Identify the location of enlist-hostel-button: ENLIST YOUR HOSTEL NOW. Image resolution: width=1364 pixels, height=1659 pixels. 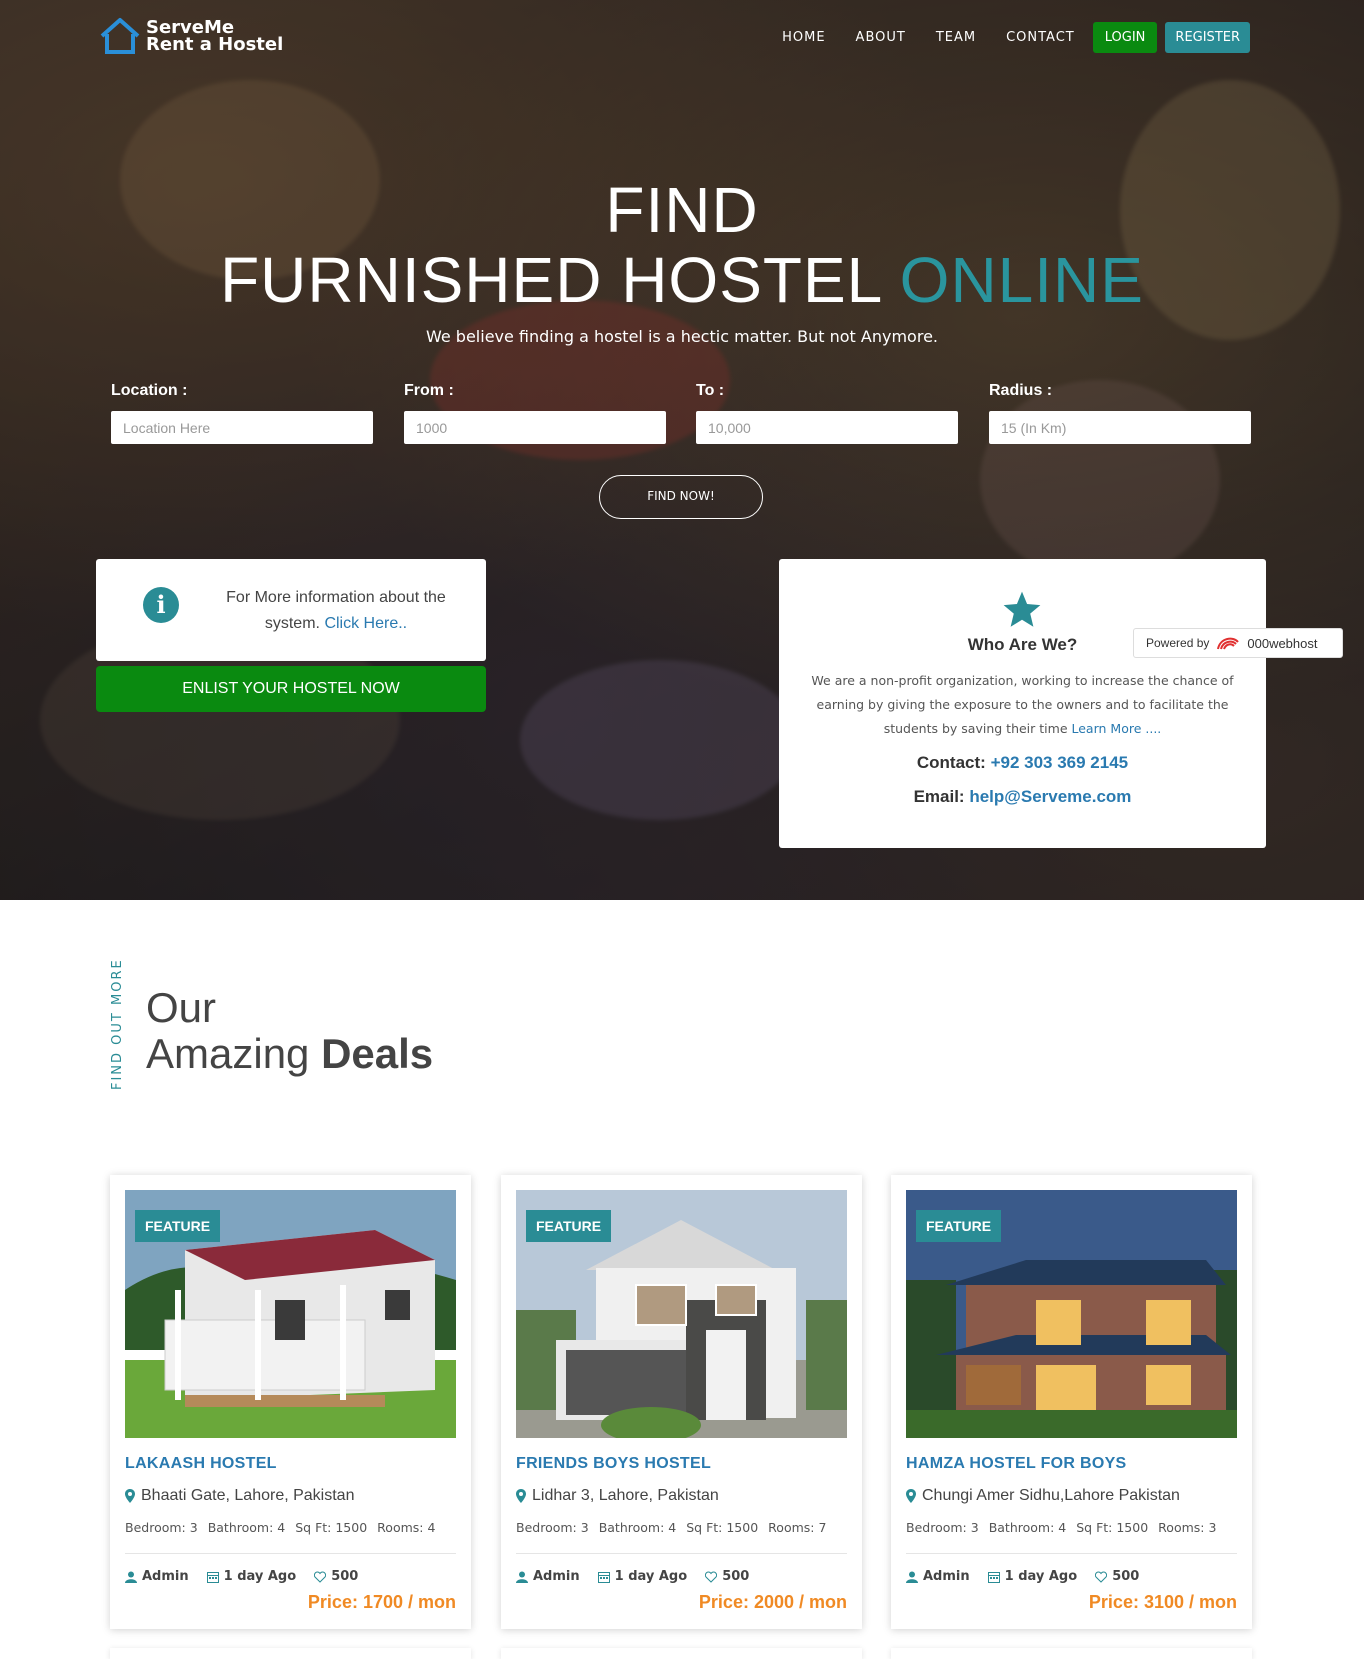
(291, 689).